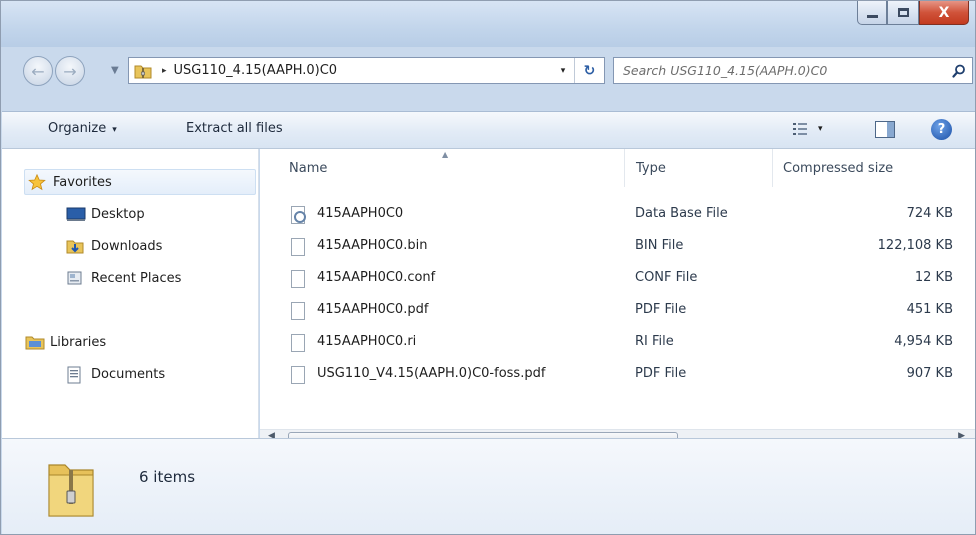 The height and width of the screenshot is (535, 976). Describe the element at coordinates (367, 341) in the screenshot. I see `file-name: 415AAPH0C0.ri` at that location.